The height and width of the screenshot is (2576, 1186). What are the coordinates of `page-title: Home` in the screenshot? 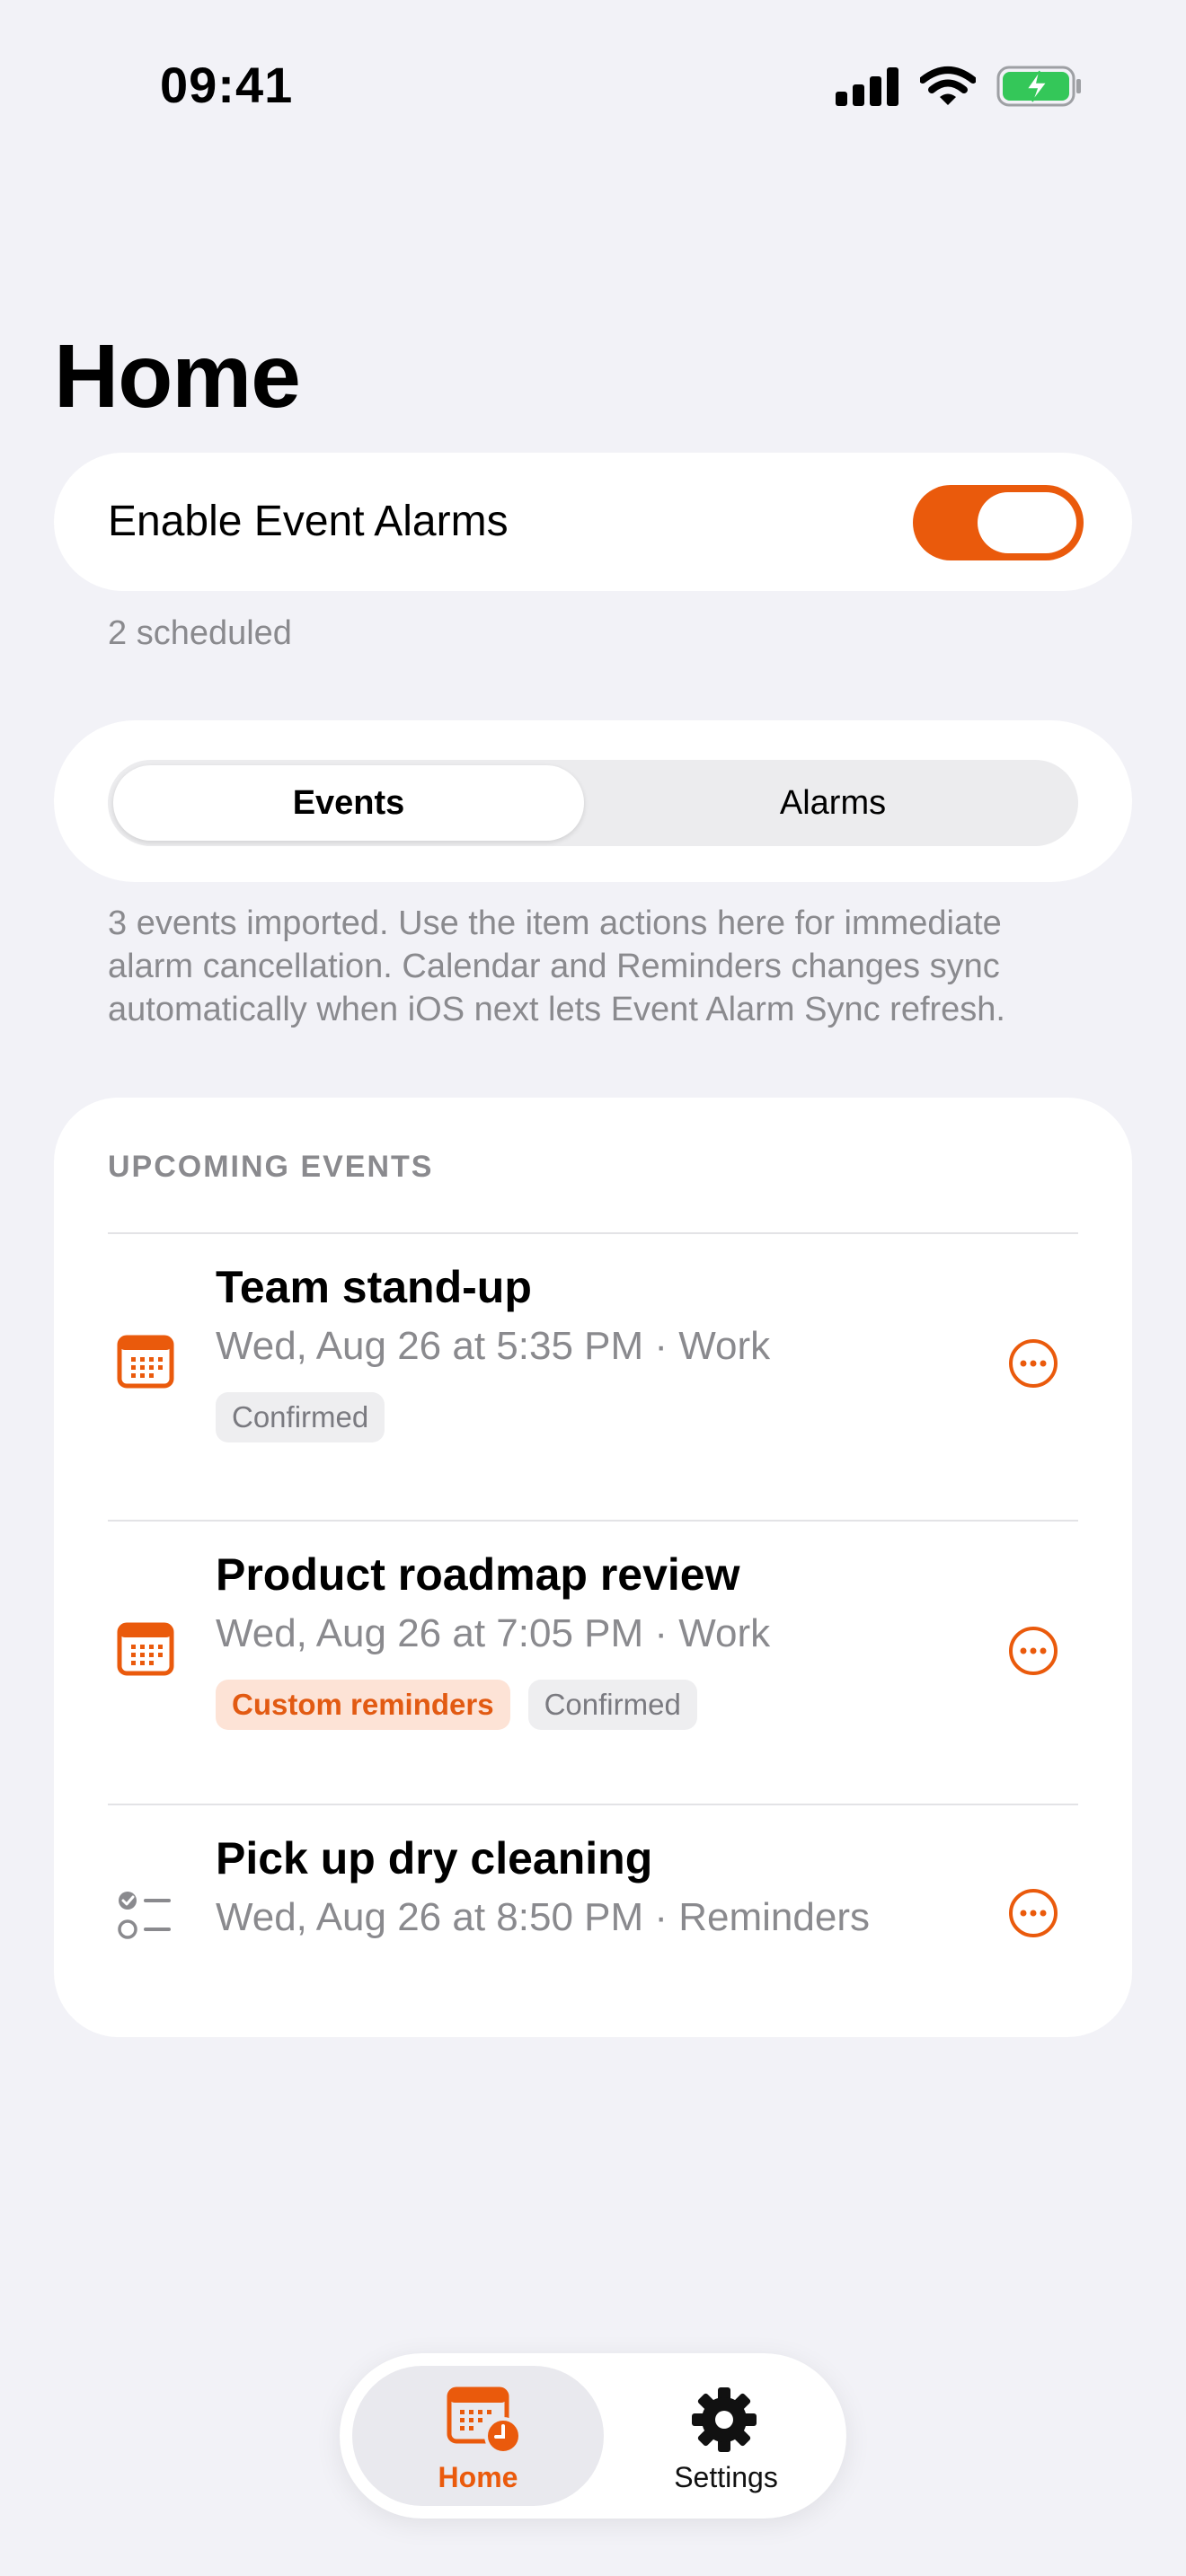 It's located at (177, 376).